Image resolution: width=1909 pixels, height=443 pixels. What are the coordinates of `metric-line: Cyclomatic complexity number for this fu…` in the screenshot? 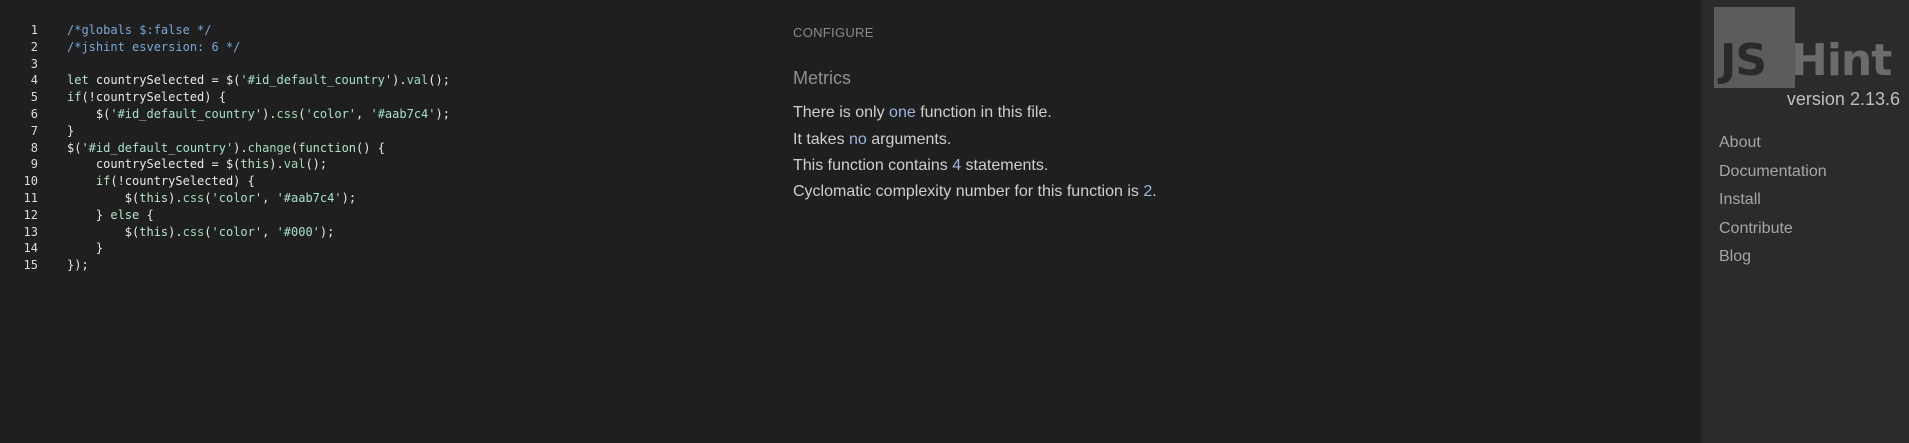 It's located at (975, 192).